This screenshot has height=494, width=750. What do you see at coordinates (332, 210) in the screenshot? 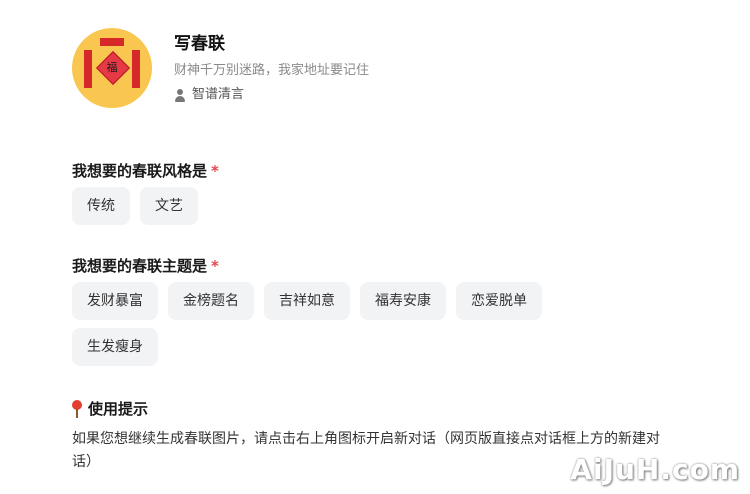
I see `style-options: 传统 文艺` at bounding box center [332, 210].